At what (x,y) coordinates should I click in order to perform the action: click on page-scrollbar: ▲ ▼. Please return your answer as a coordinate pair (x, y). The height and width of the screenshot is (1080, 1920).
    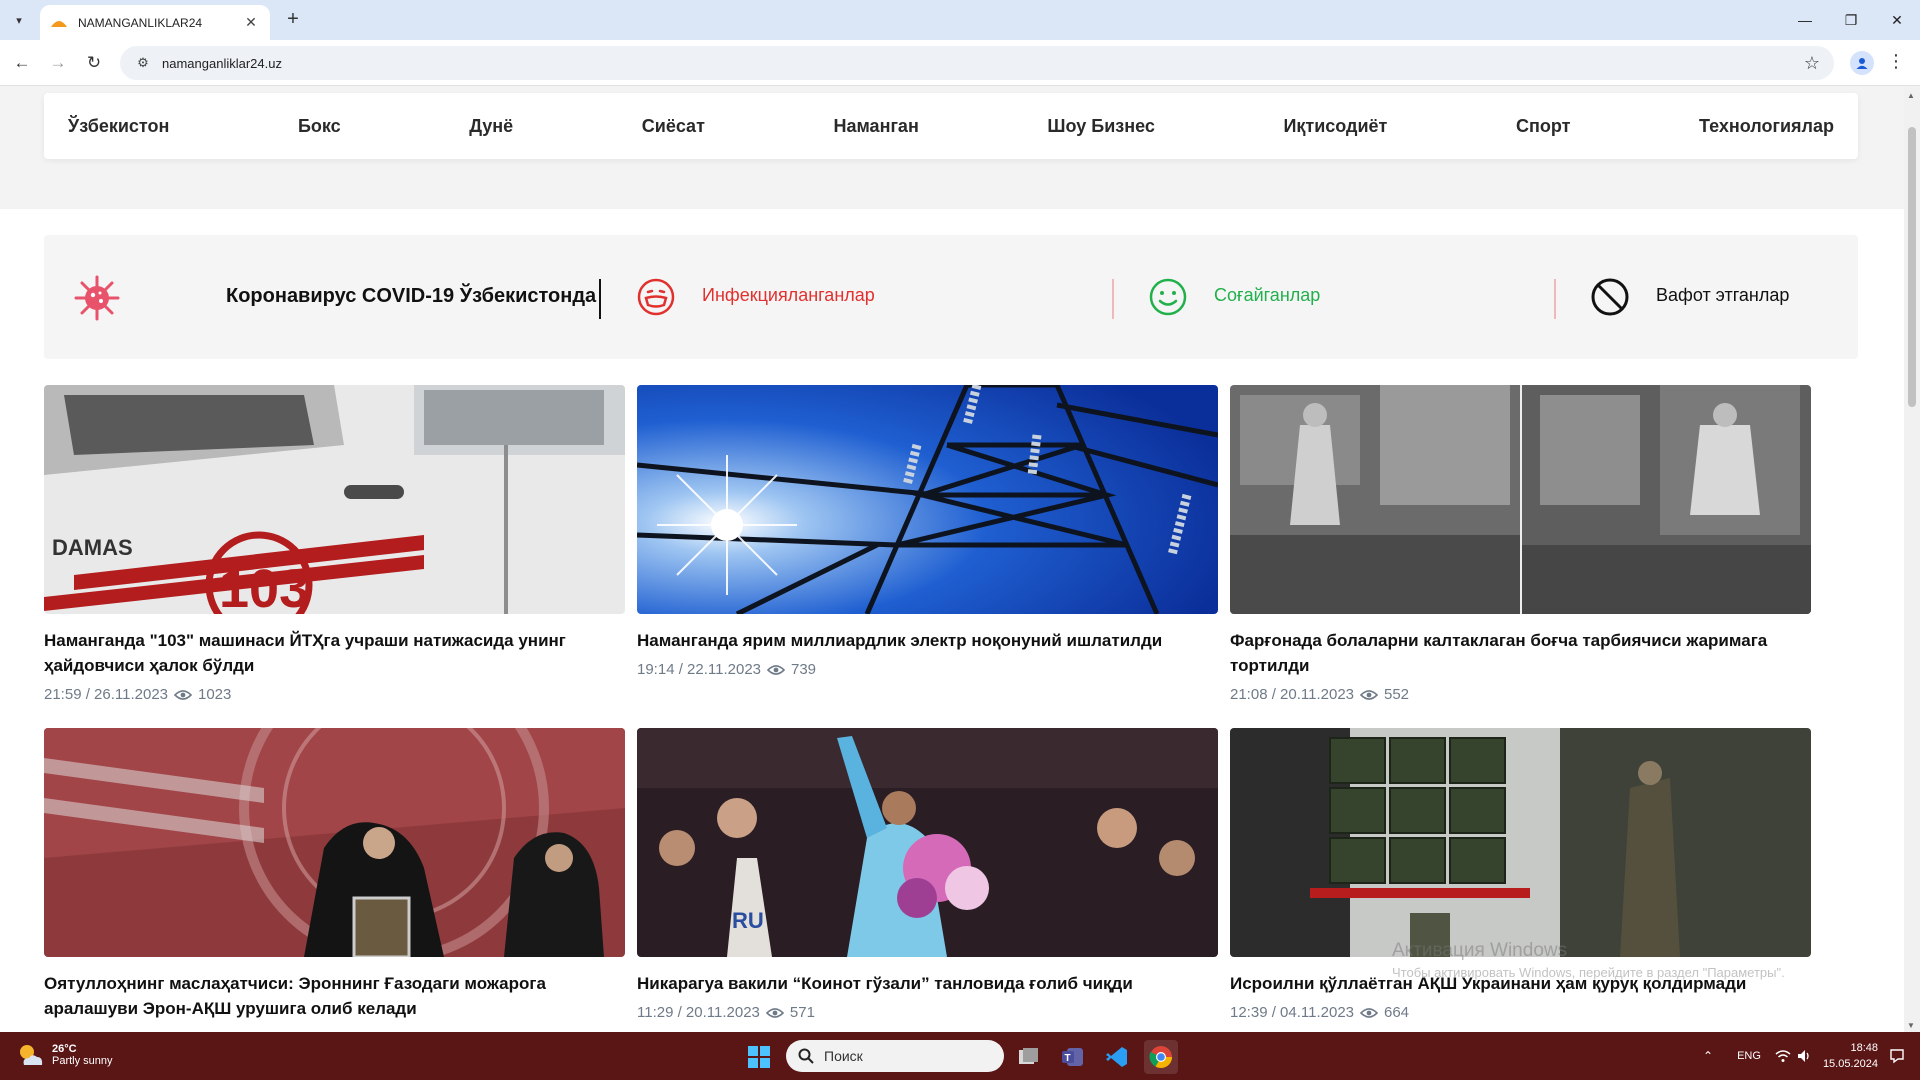
    Looking at the image, I should click on (1912, 559).